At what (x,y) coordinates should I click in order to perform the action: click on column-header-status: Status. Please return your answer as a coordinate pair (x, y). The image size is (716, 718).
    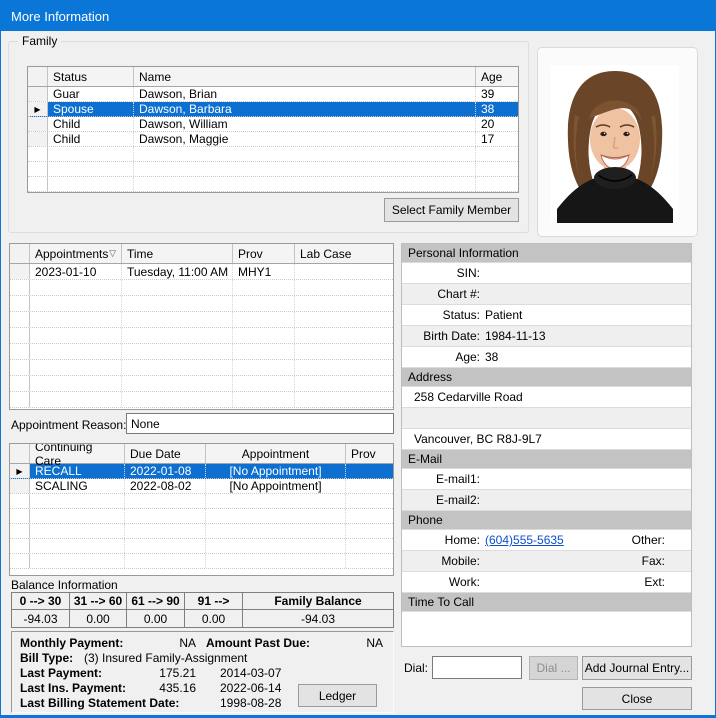
    Looking at the image, I should click on (91, 76).